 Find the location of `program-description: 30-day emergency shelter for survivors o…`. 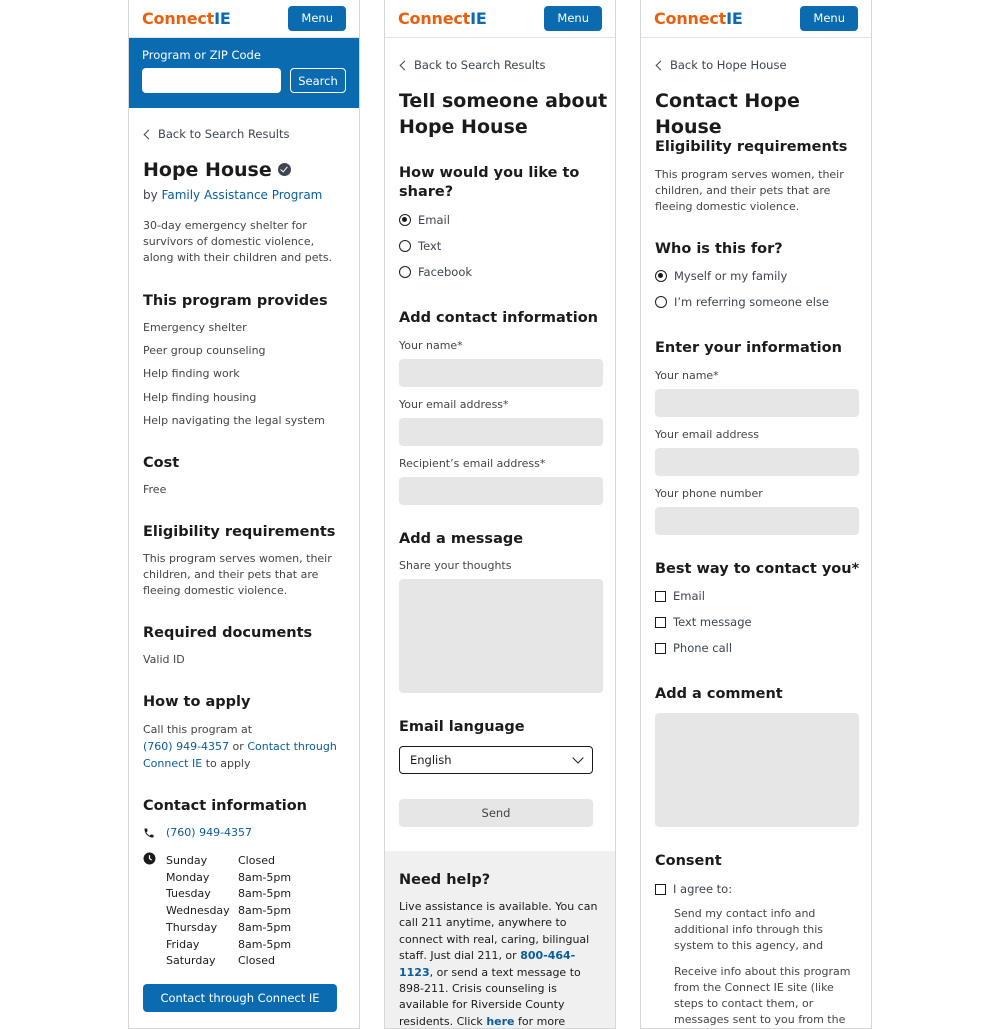

program-description: 30-day emergency shelter for survivors o… is located at coordinates (238, 241).